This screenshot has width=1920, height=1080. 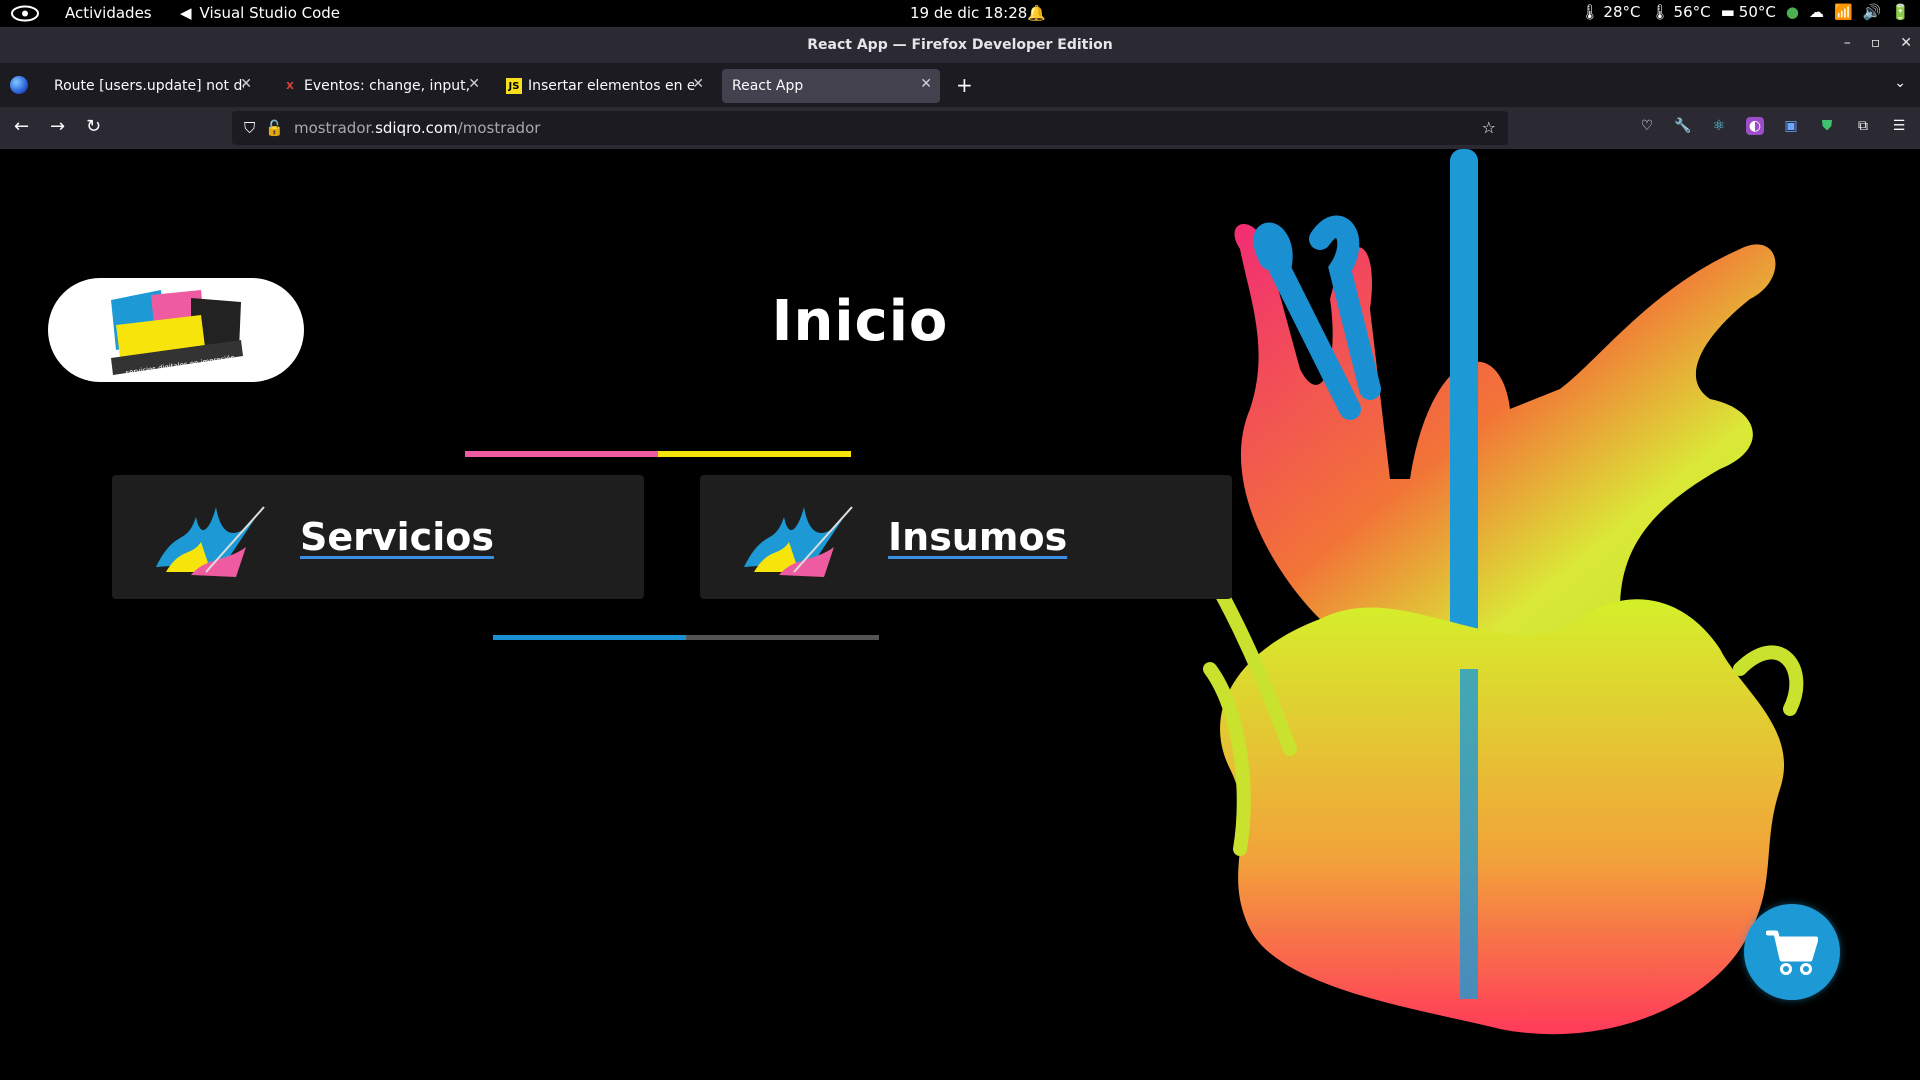 I want to click on url-path: /mostrador, so click(x=499, y=128).